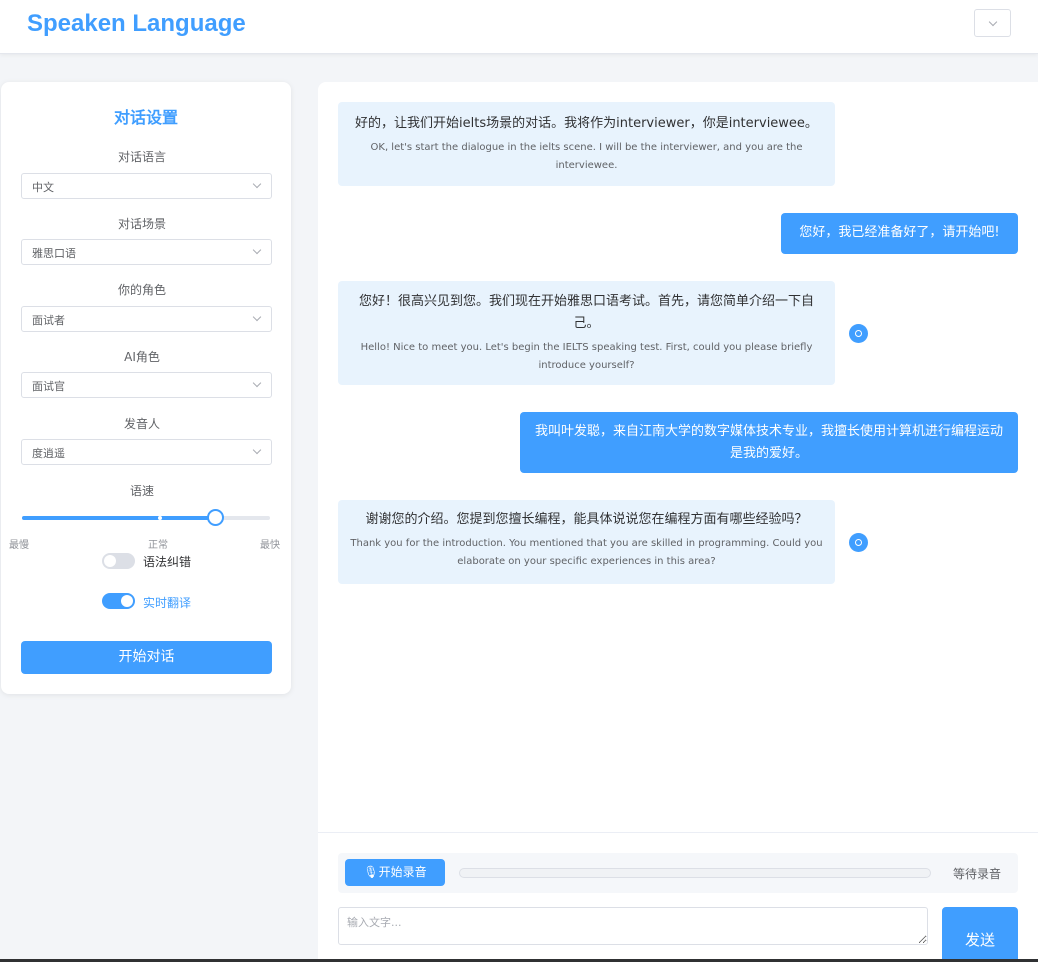 This screenshot has width=1038, height=962. I want to click on translate-toggle, so click(118, 601).